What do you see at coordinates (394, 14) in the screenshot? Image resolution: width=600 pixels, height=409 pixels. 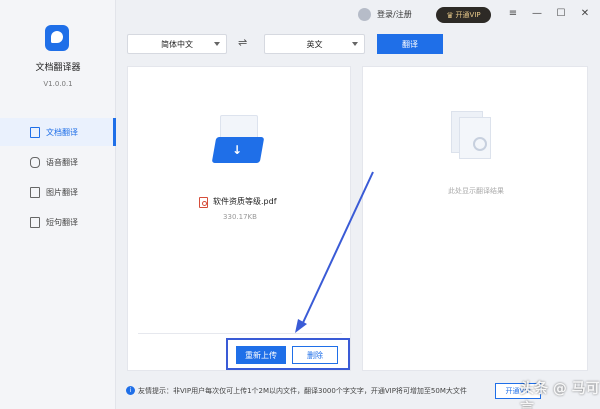 I see `login-link: 登录/注册` at bounding box center [394, 14].